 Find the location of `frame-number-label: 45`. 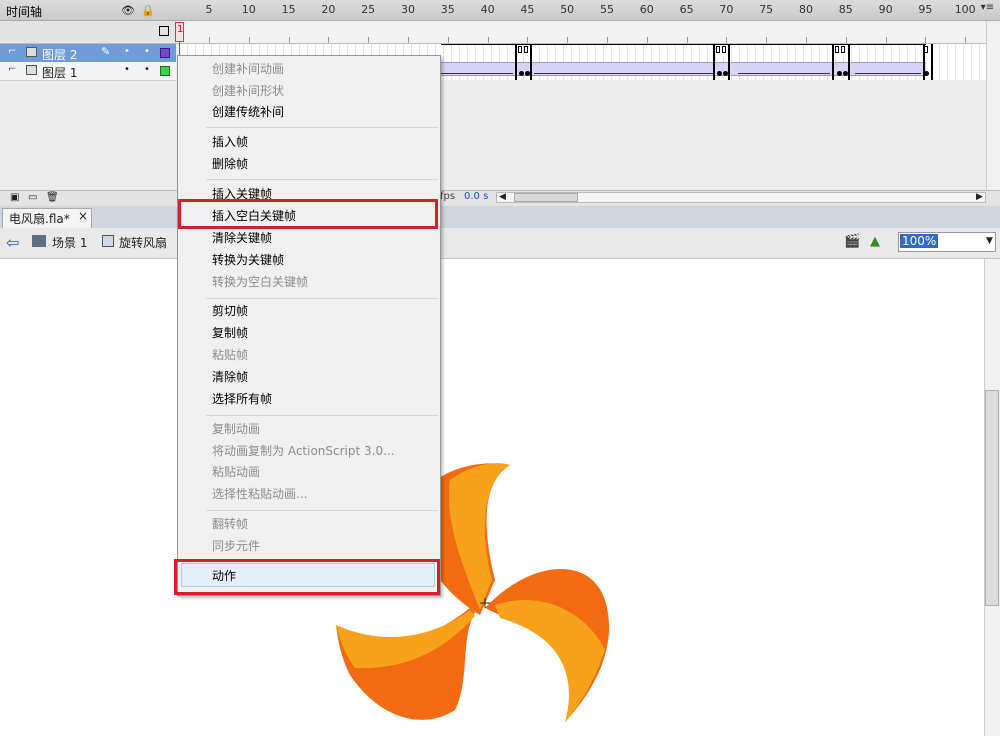

frame-number-label: 45 is located at coordinates (527, 9).